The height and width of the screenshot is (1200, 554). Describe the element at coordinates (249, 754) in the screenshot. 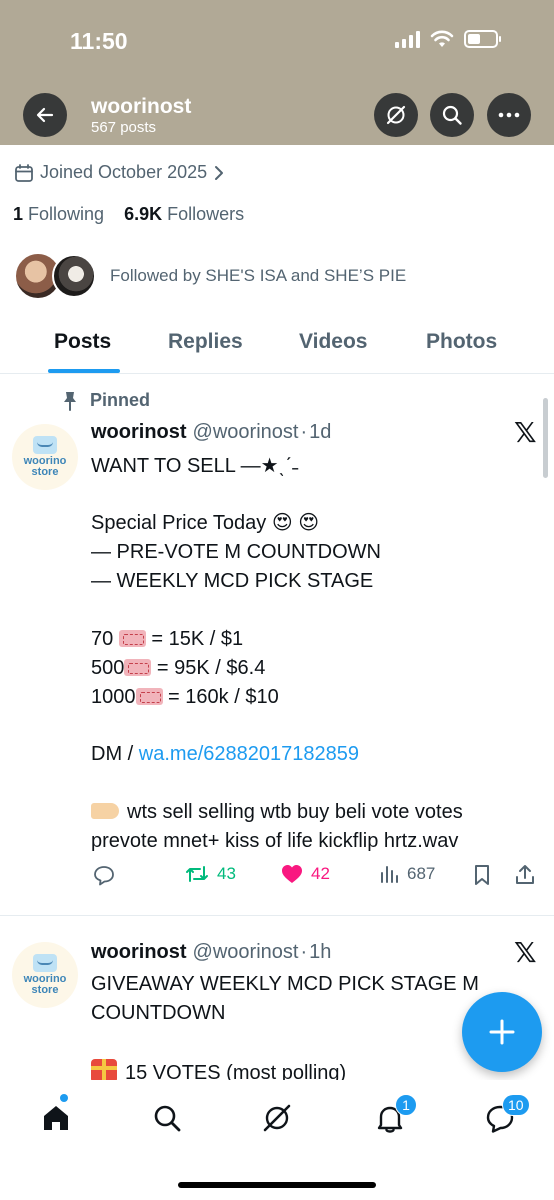

I see `whatsapp-link: wa.me/62882017182859` at that location.